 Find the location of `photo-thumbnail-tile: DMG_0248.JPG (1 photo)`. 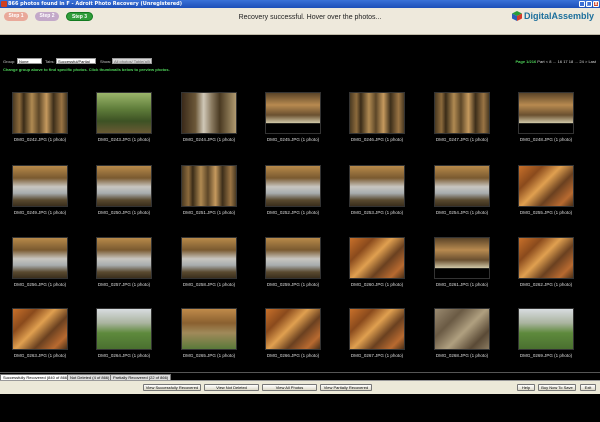

photo-thumbnail-tile: DMG_0248.JPG (1 photo) is located at coordinates (546, 117).